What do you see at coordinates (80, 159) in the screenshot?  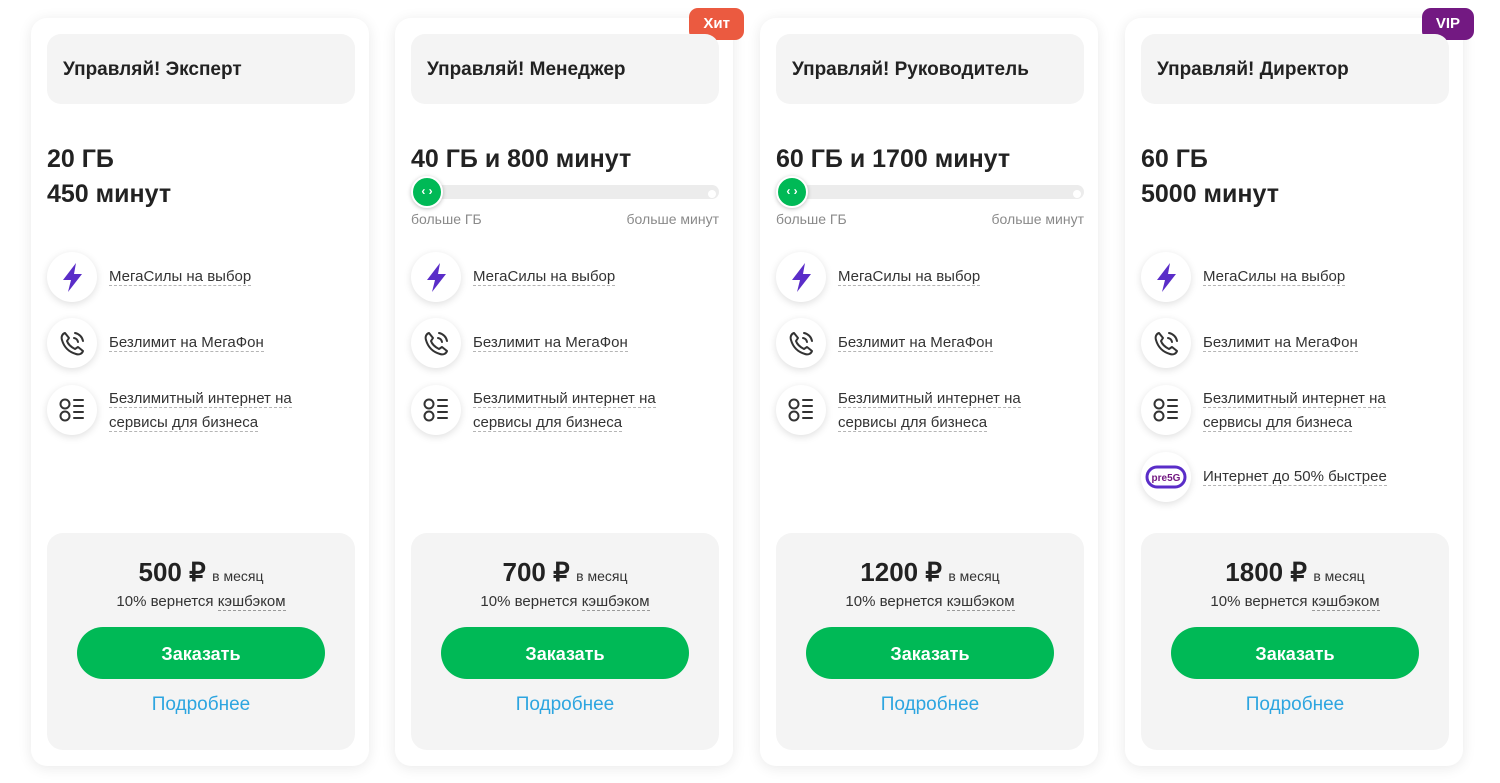 I see `volume-gb: 20 ГБ` at bounding box center [80, 159].